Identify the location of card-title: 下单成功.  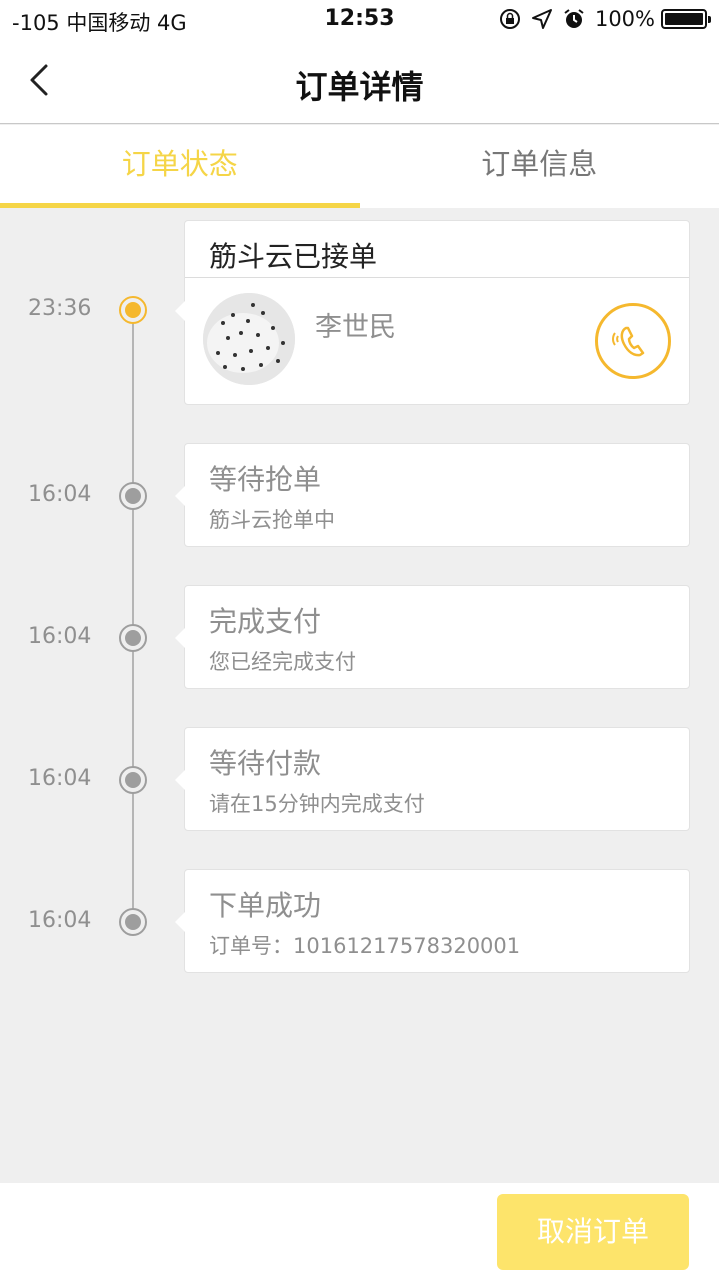
(265, 905).